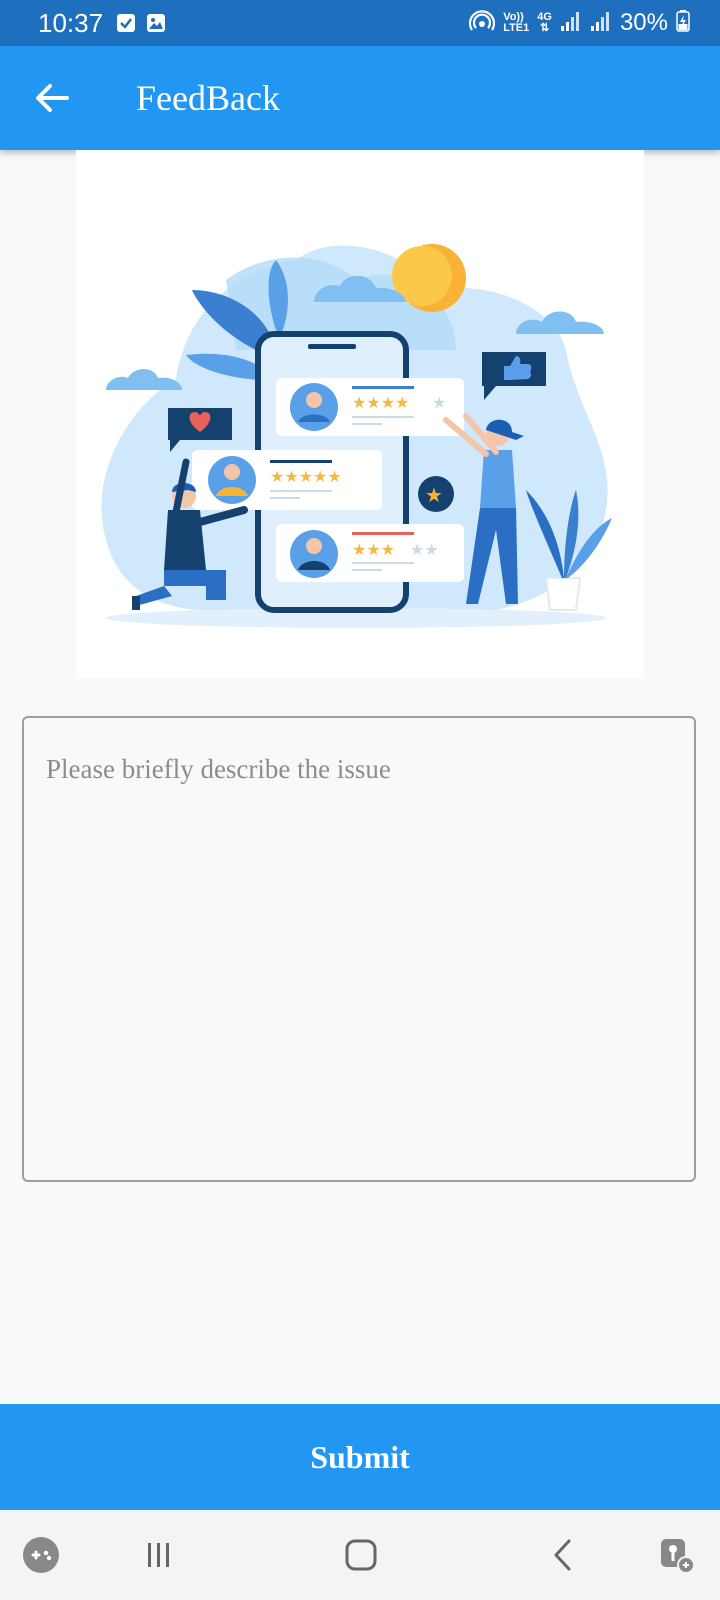 This screenshot has width=720, height=1600. I want to click on hotspot-icon, so click(482, 23).